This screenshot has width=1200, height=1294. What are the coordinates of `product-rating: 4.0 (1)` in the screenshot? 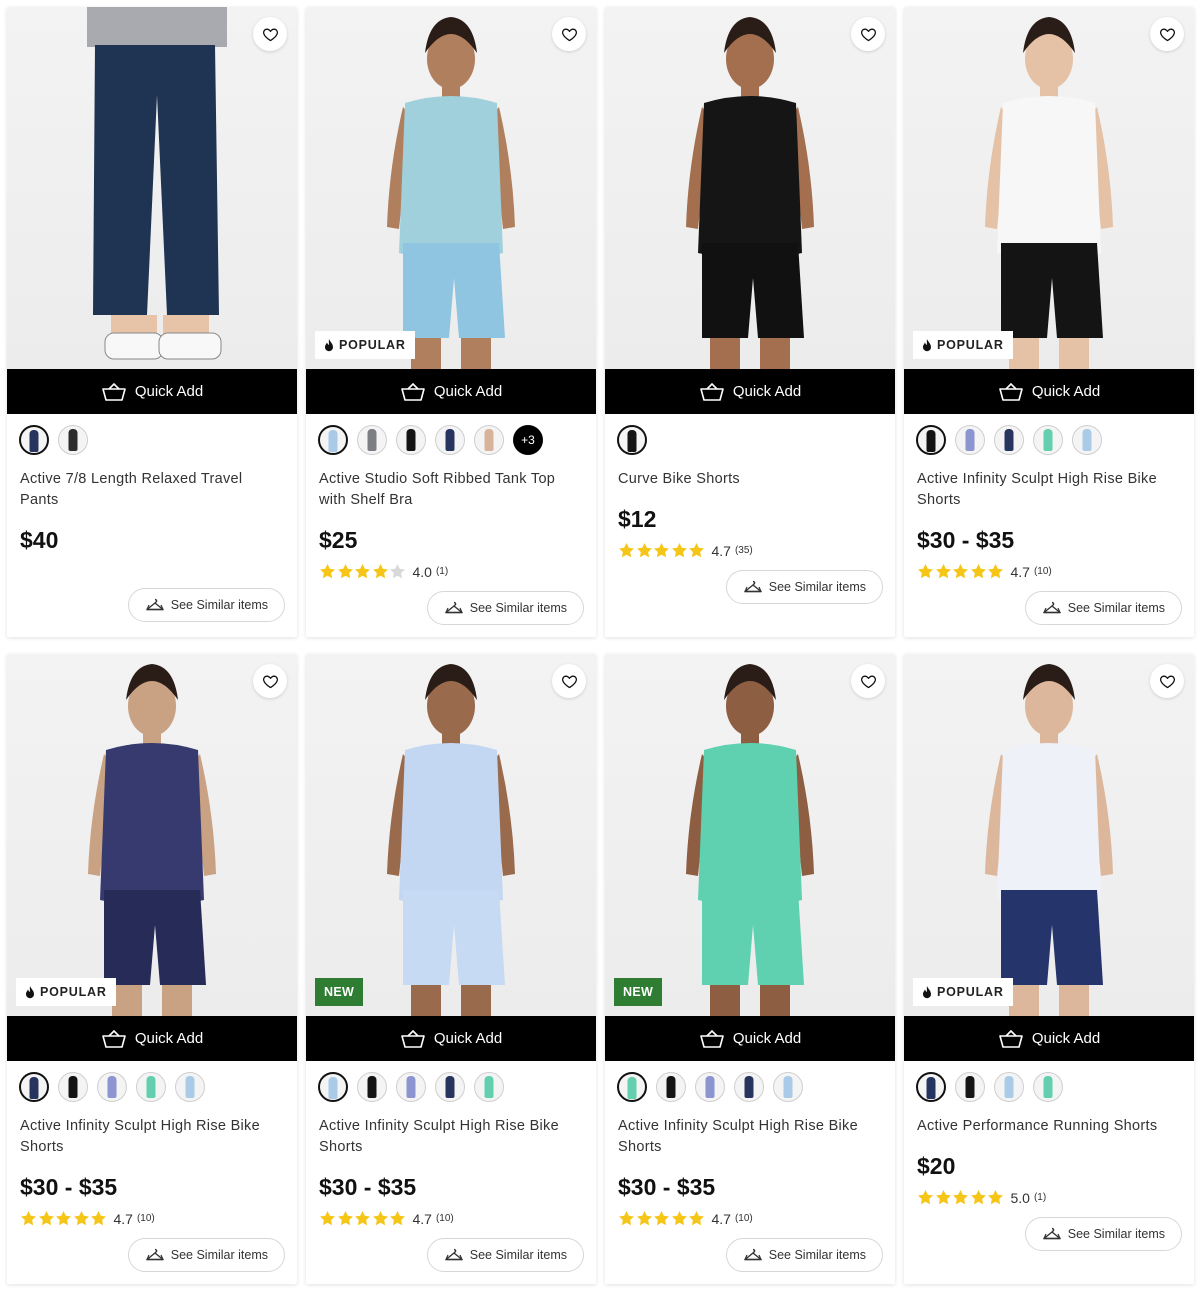 It's located at (383, 571).